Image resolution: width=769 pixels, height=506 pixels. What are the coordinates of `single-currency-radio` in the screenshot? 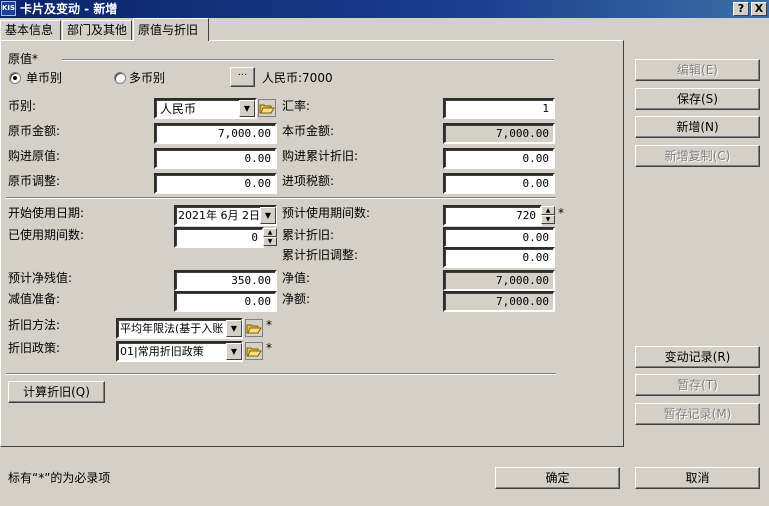 It's located at (15, 78).